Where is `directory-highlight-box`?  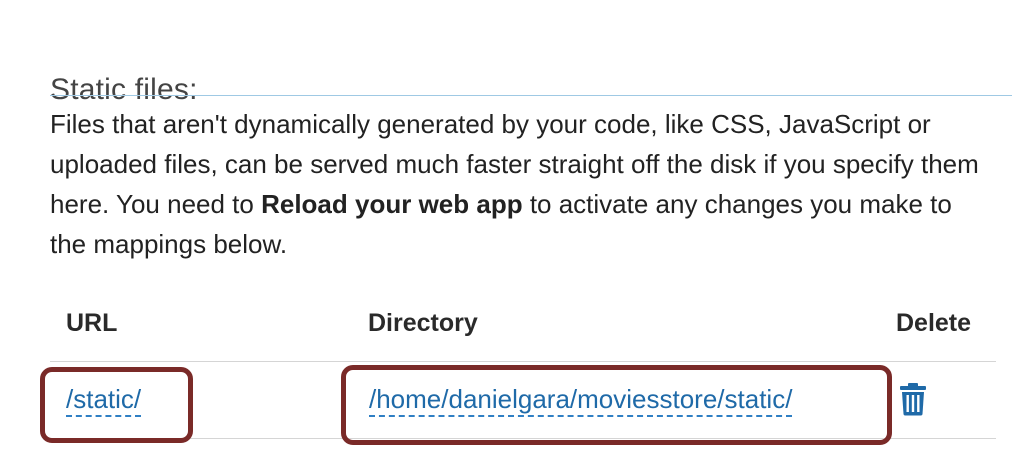
directory-highlight-box is located at coordinates (616, 405).